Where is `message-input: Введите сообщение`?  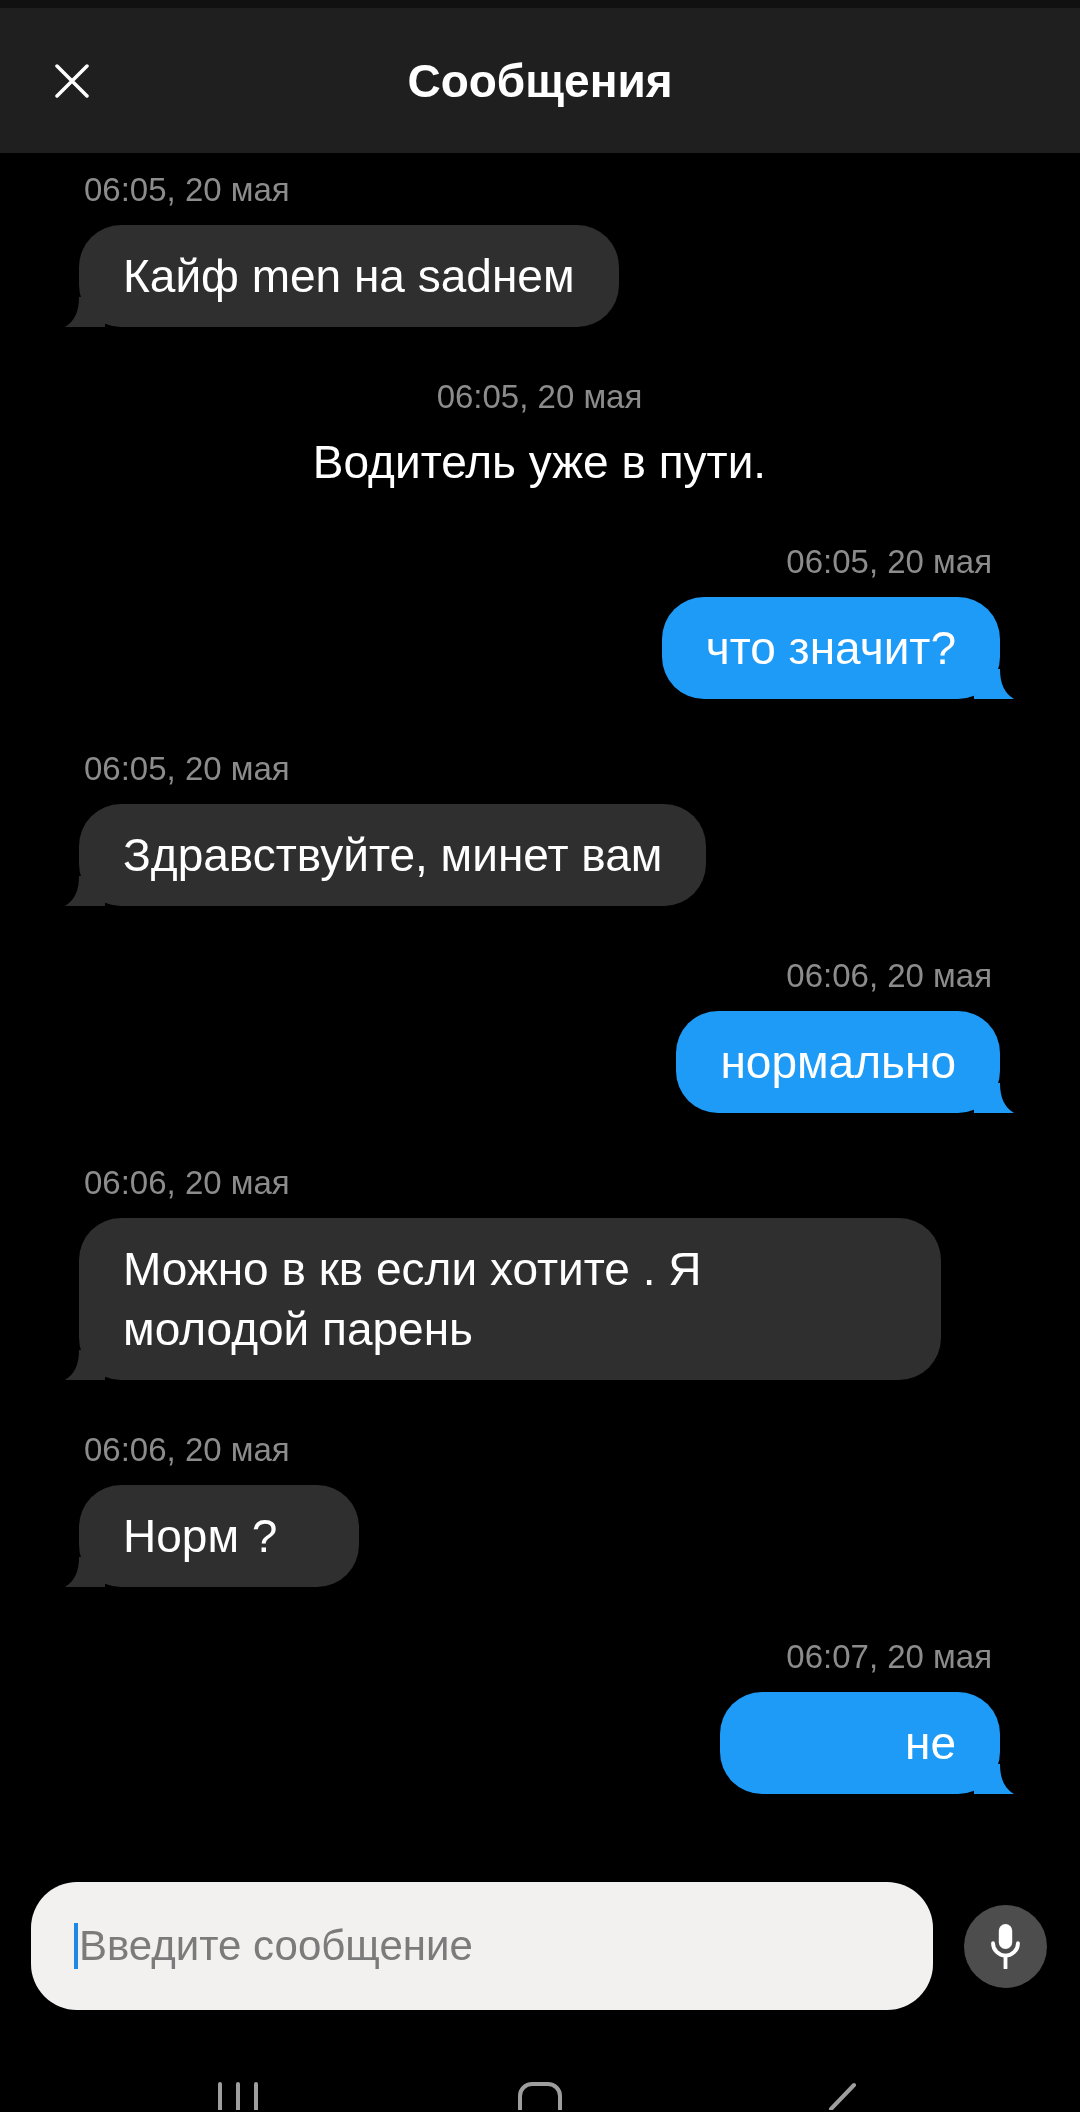 message-input: Введите сообщение is located at coordinates (482, 1946).